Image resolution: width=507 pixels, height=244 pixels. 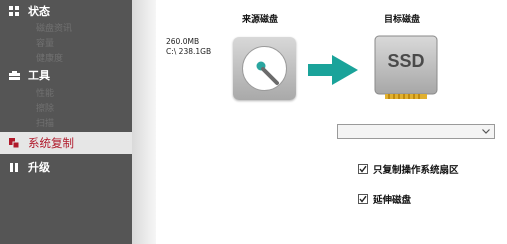 What do you see at coordinates (402, 20) in the screenshot?
I see `target-disk-label: 目标磁盘` at bounding box center [402, 20].